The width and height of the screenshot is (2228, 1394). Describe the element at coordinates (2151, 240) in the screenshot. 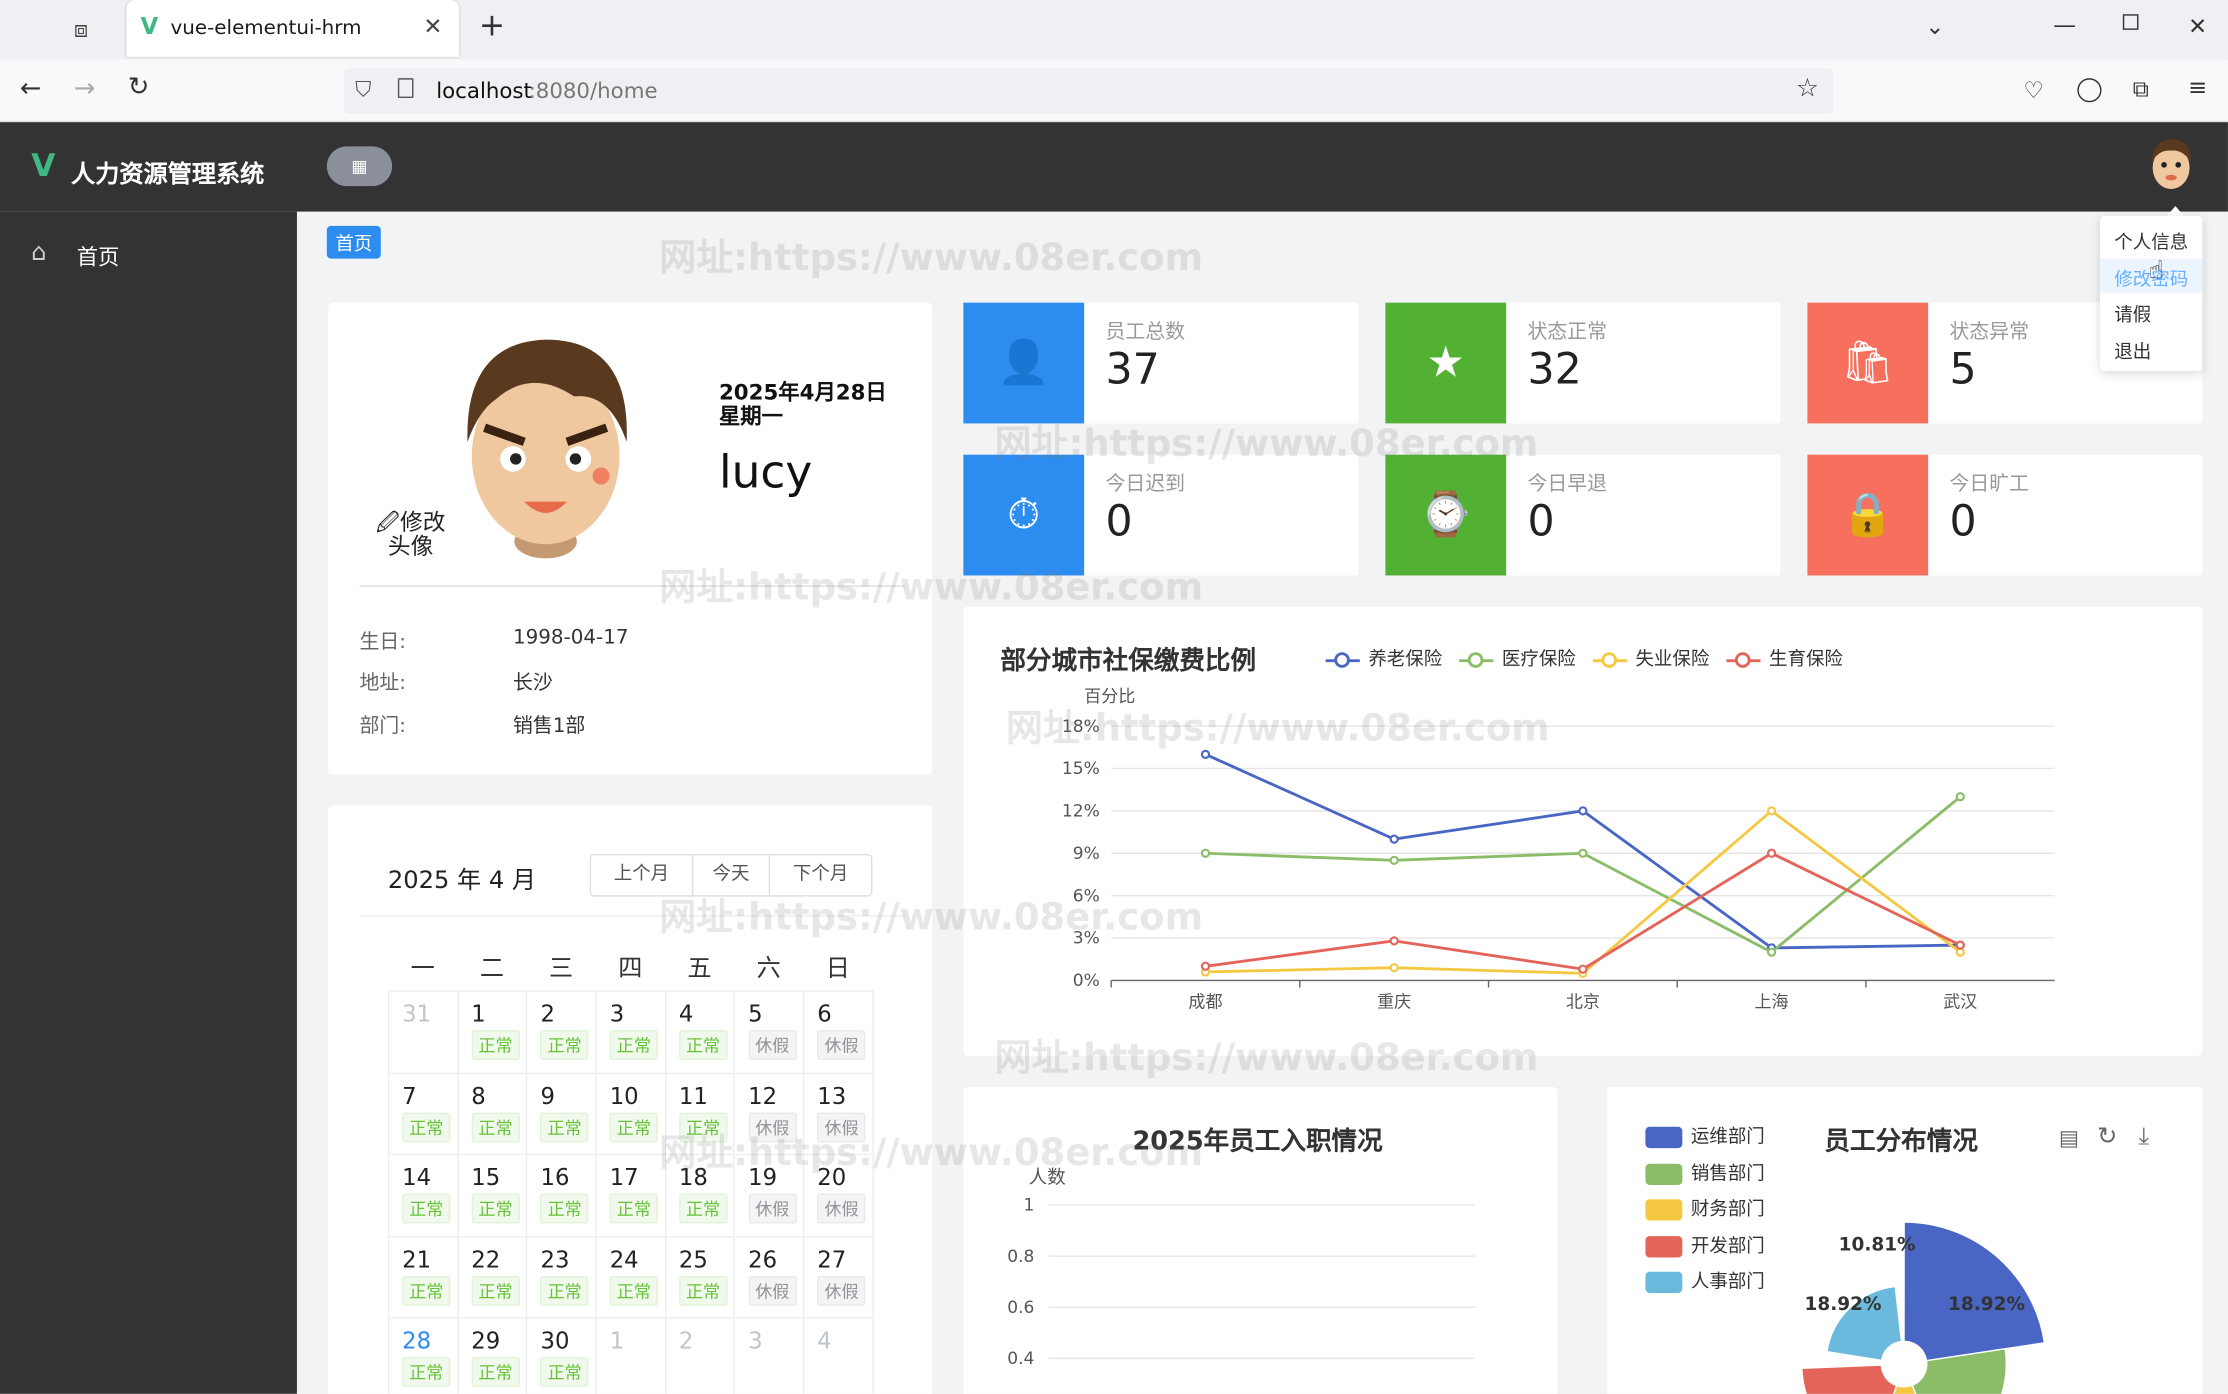

I see `dropdown-item-profile: 个人信息` at that location.